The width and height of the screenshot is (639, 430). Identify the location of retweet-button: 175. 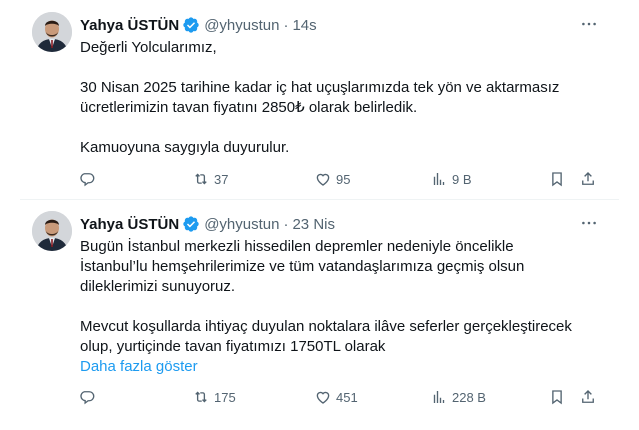
(214, 397).